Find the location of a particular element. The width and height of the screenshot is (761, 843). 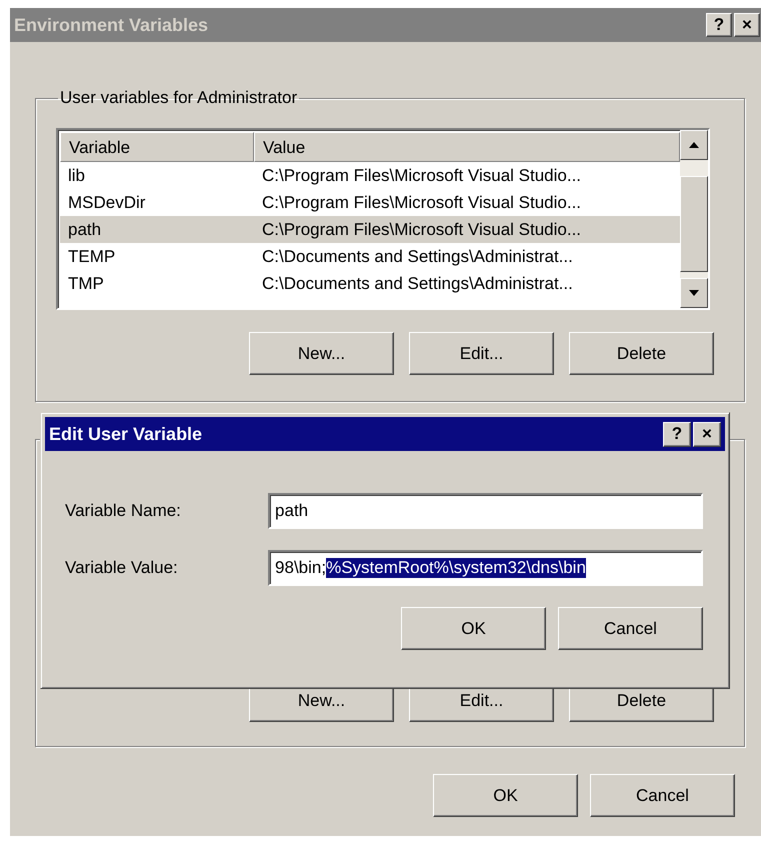

scroll-up-button is located at coordinates (694, 145).